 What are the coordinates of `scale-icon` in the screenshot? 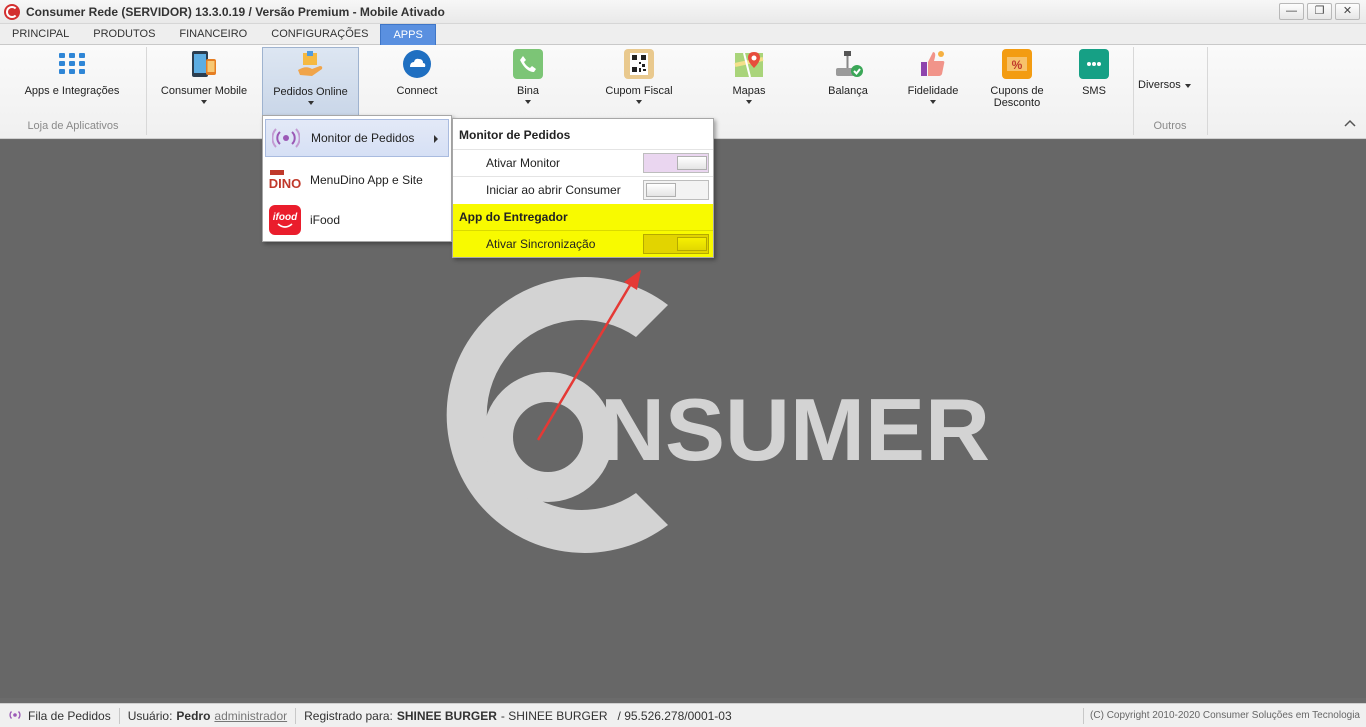 It's located at (848, 64).